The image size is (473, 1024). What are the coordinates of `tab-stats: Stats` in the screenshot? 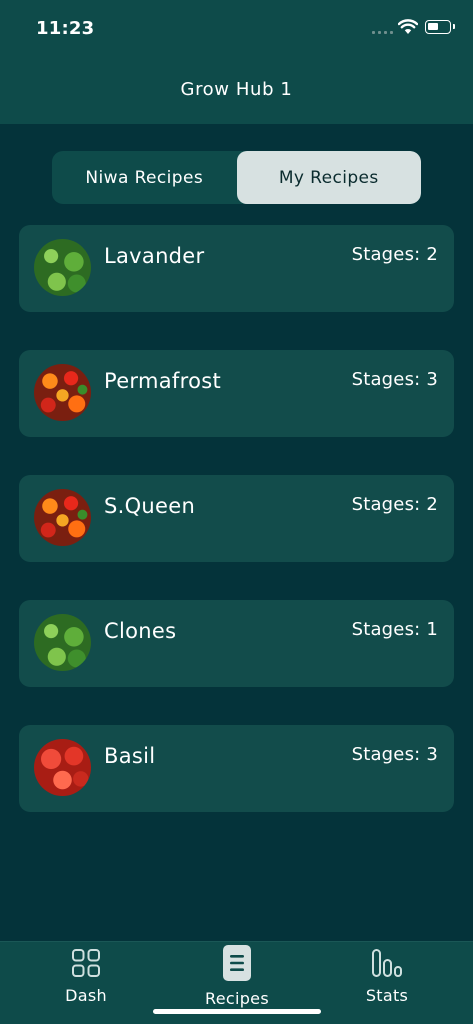 It's located at (387, 979).